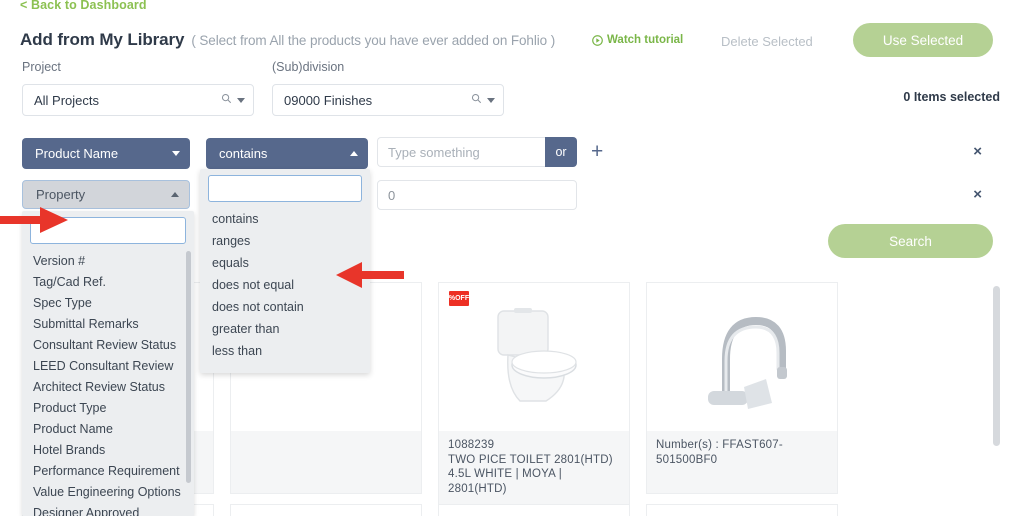 The width and height of the screenshot is (1024, 516). Describe the element at coordinates (108, 449) in the screenshot. I see `property-option: Hotel Brands` at that location.